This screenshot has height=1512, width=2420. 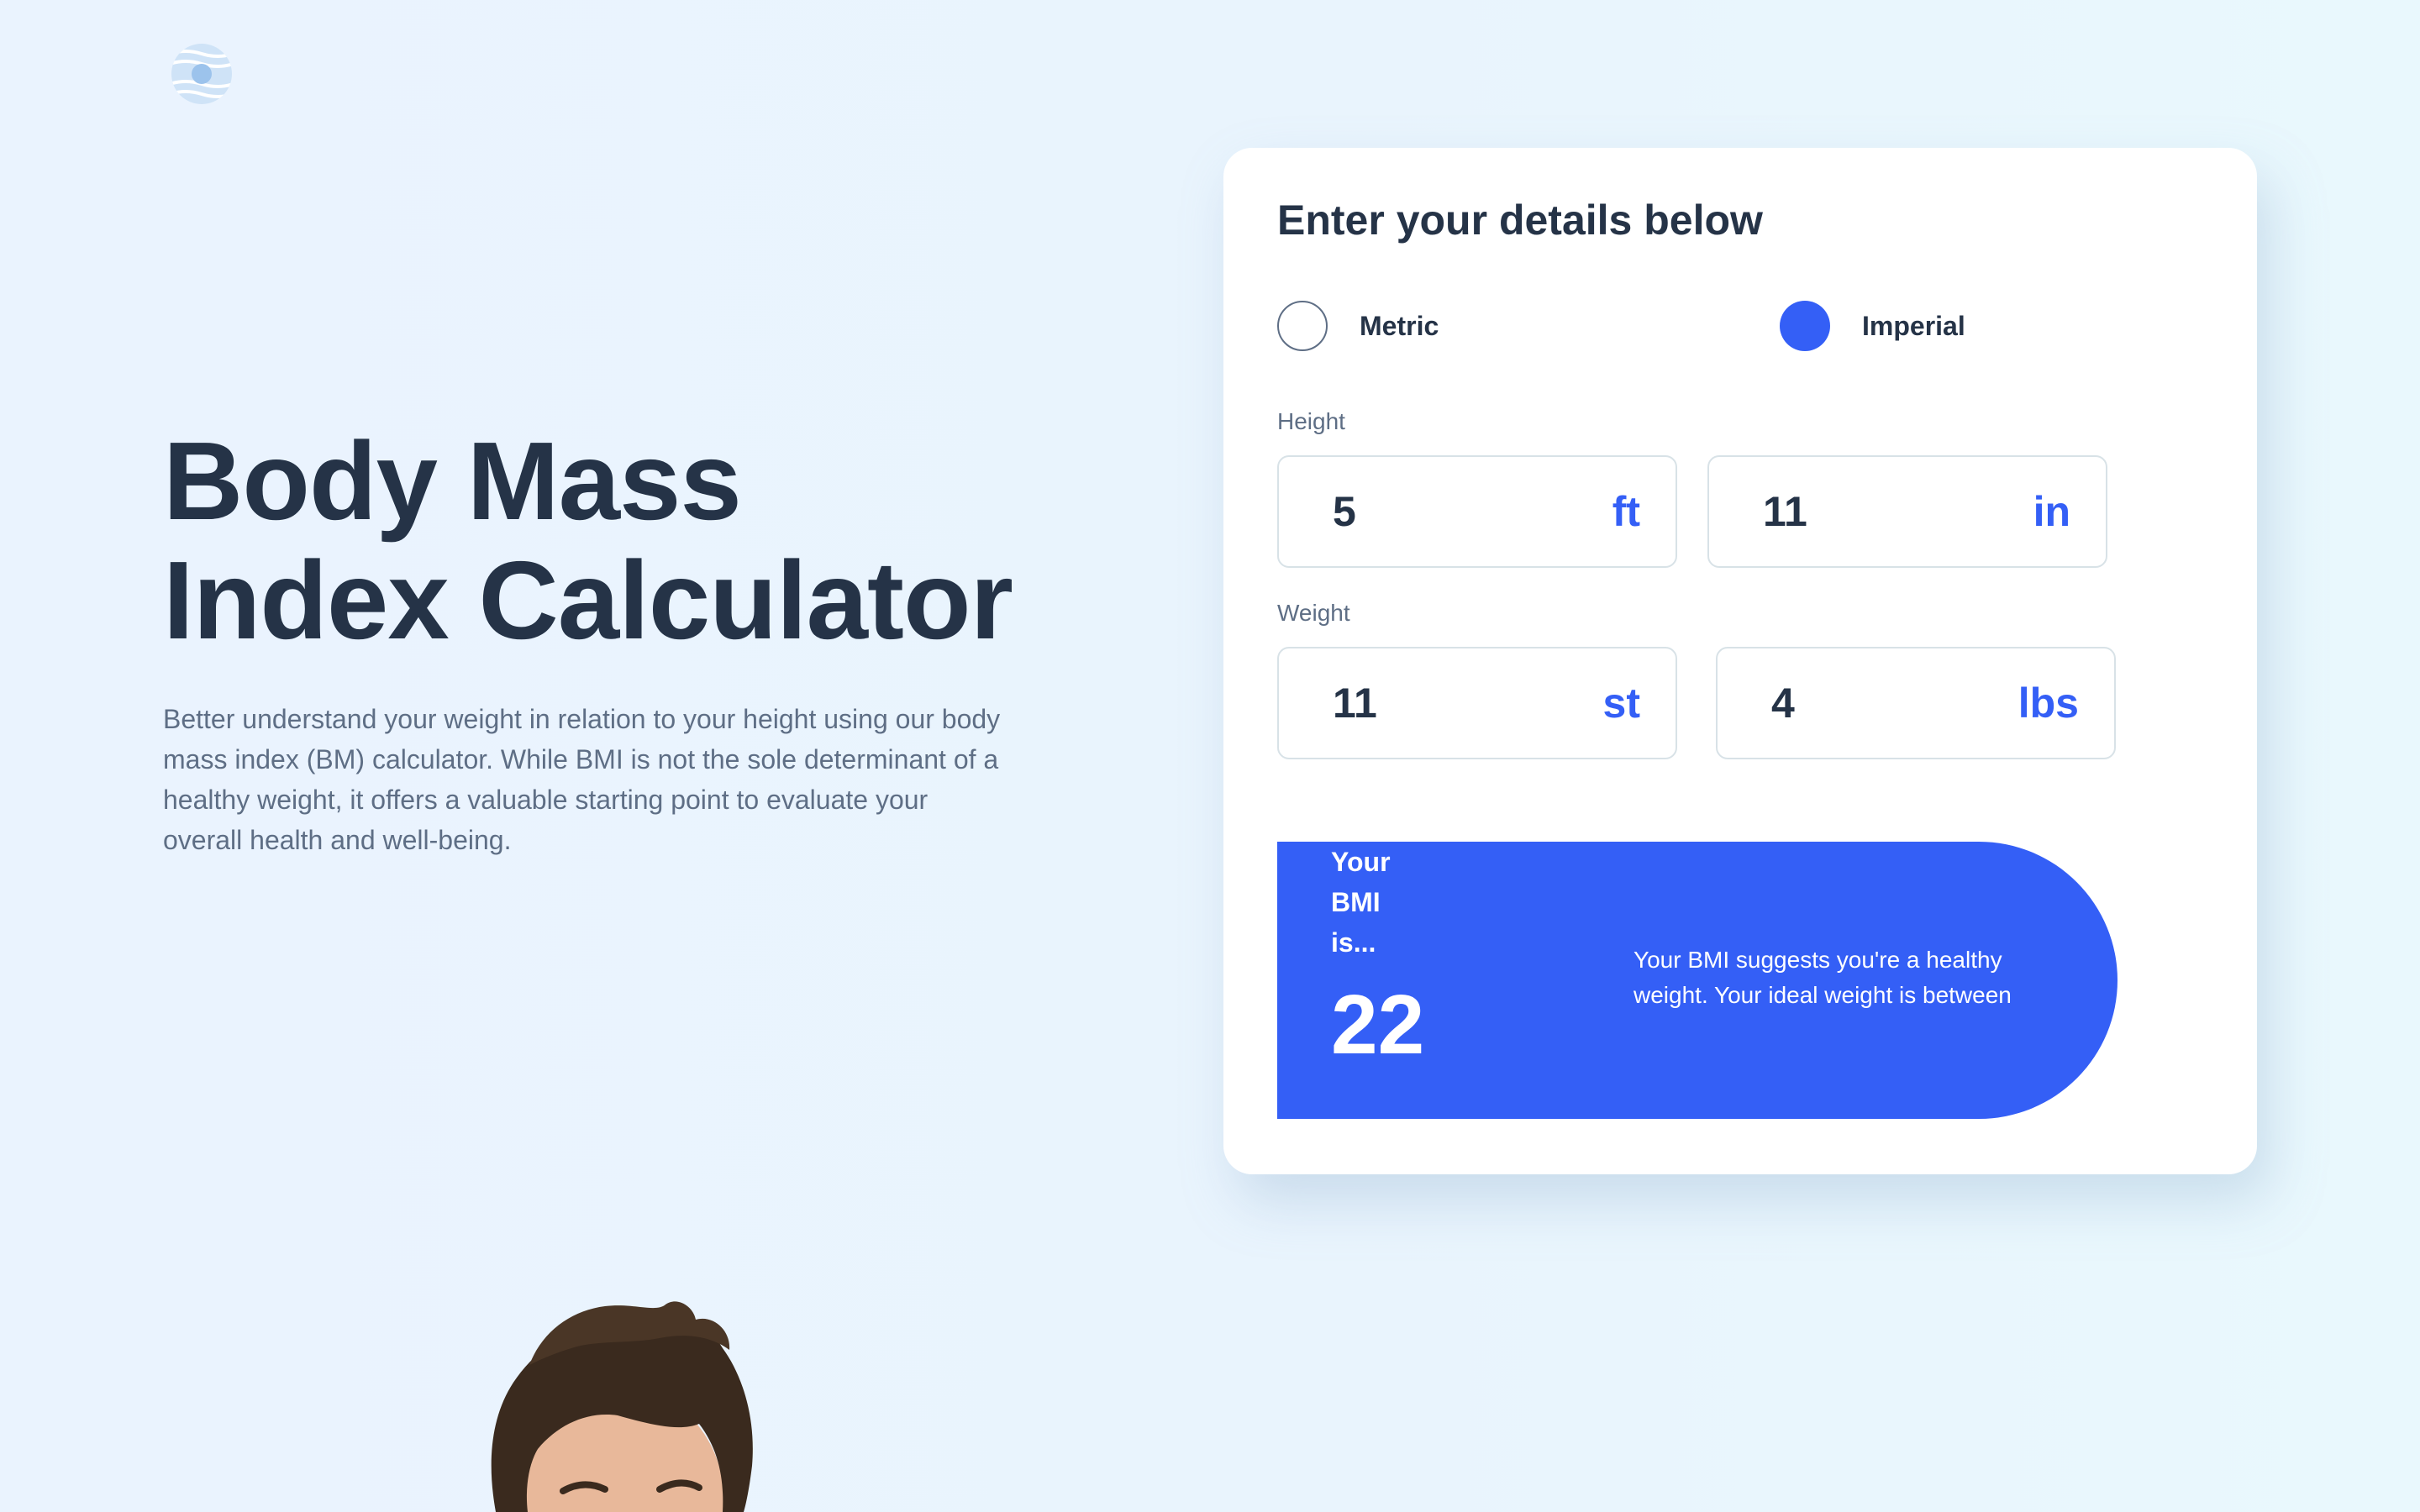 I want to click on imperial-radio-label: Imperial, so click(x=1914, y=326).